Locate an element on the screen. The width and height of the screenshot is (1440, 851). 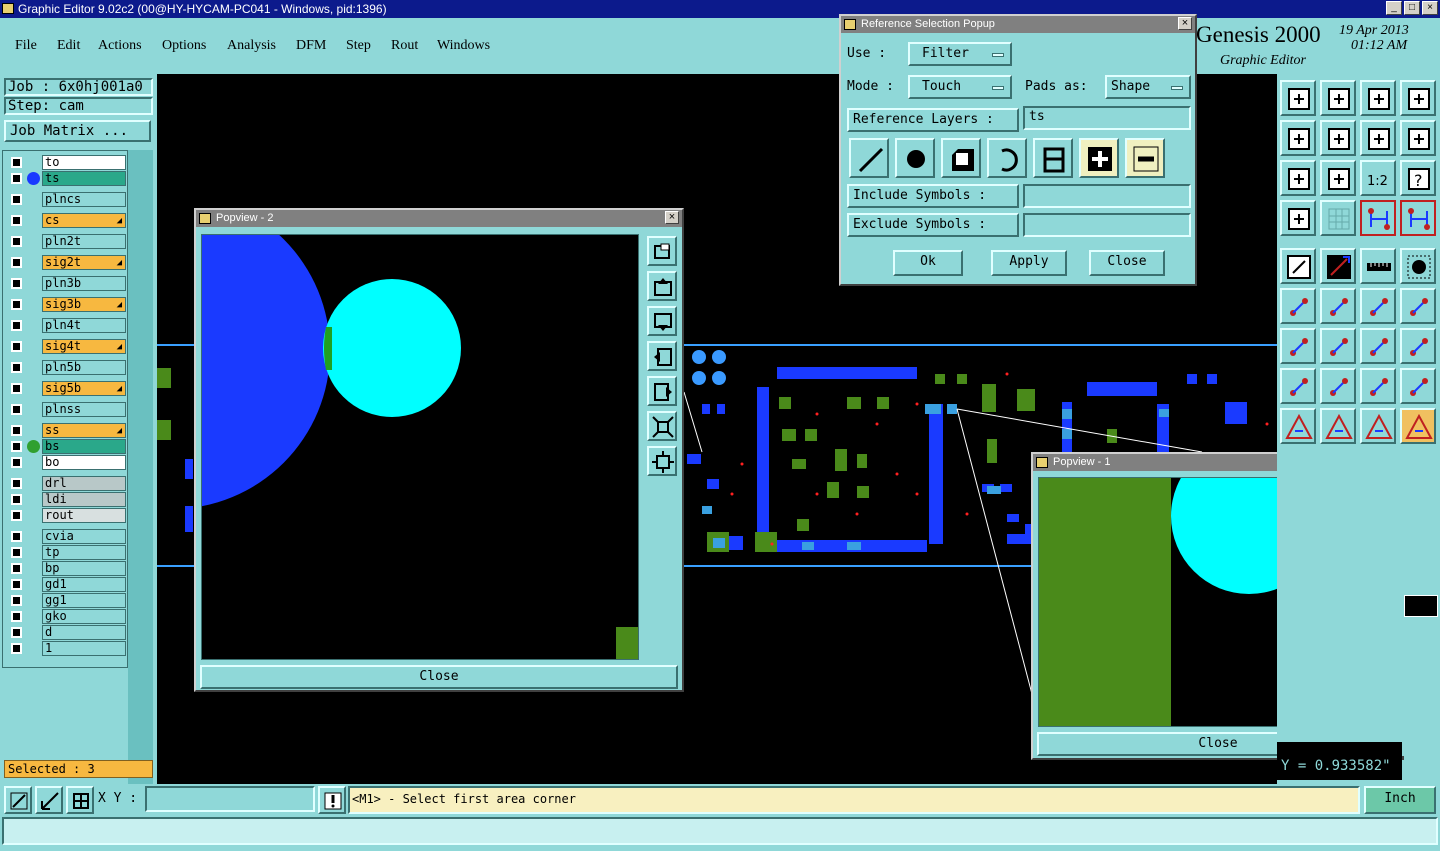
reference-layers-input: ts is located at coordinates (1107, 118).